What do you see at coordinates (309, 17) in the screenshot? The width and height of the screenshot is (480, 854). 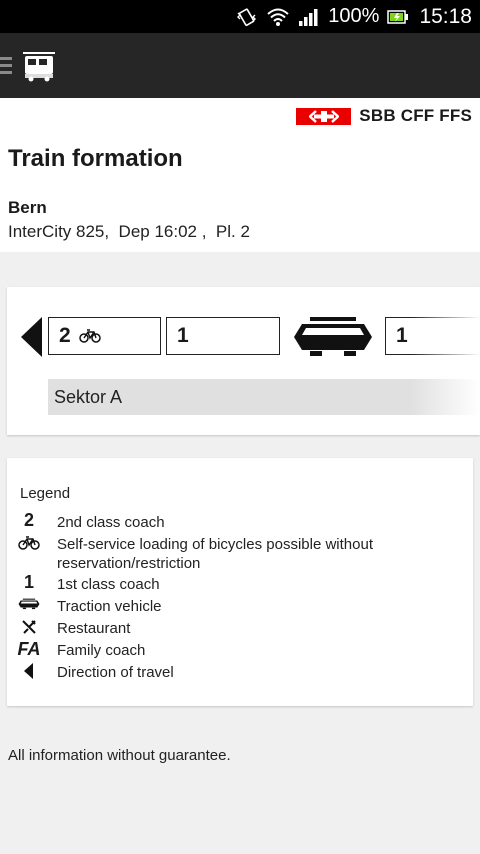 I see `signal-icon` at bounding box center [309, 17].